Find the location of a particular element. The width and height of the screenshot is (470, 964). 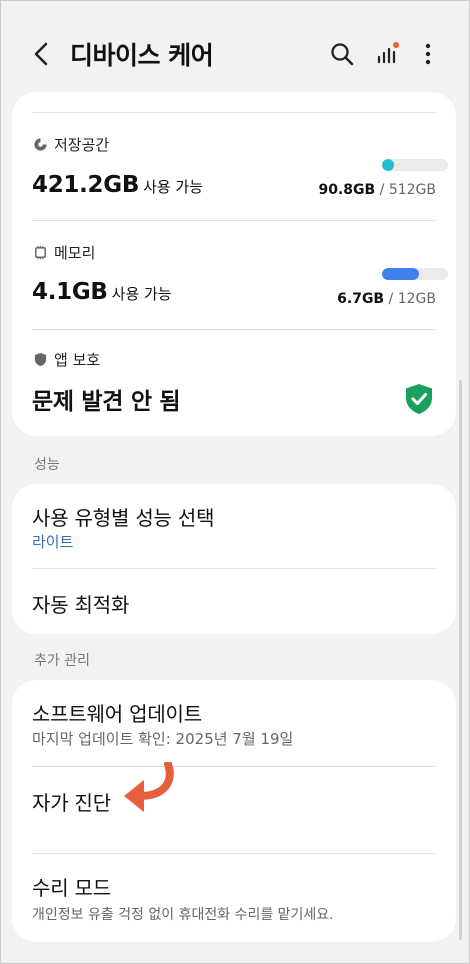

software-update-subtitle: 마지막 업데이트 확인: 2025년 7월 19일 is located at coordinates (163, 739).